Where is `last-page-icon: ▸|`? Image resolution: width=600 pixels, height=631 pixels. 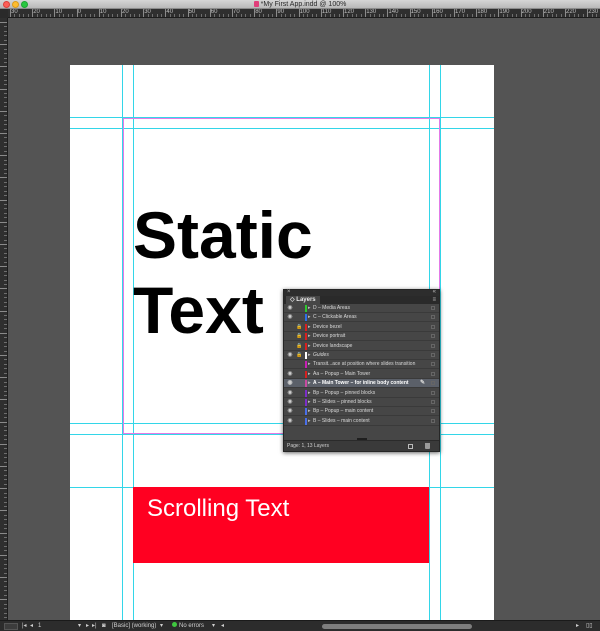 last-page-icon: ▸| is located at coordinates (94, 626).